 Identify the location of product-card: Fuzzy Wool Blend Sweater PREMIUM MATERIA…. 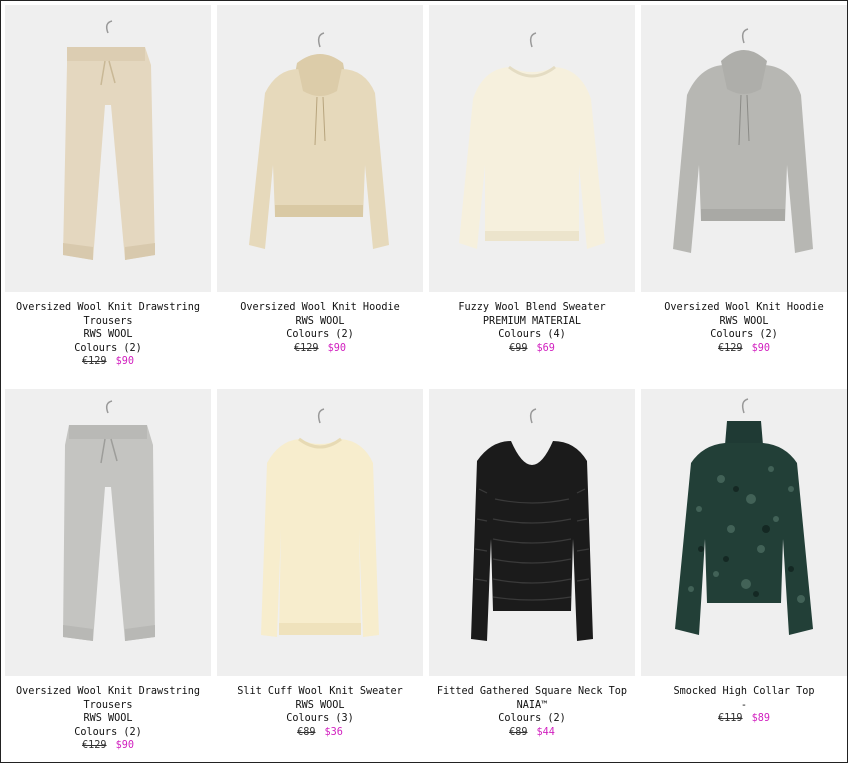
(532, 195).